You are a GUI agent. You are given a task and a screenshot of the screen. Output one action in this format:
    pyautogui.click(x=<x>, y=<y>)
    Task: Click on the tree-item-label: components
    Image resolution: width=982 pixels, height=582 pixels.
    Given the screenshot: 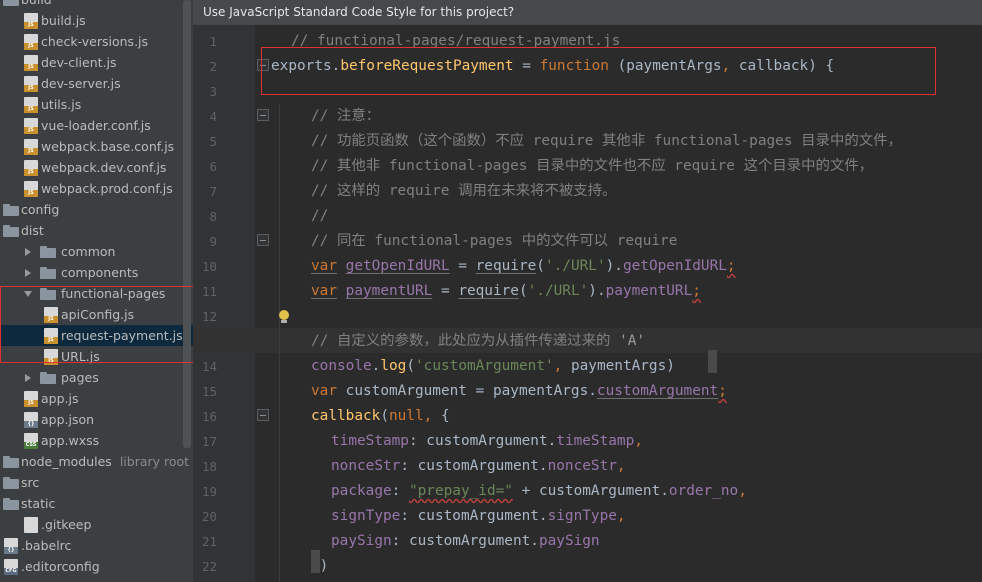 What is the action you would take?
    pyautogui.click(x=100, y=272)
    